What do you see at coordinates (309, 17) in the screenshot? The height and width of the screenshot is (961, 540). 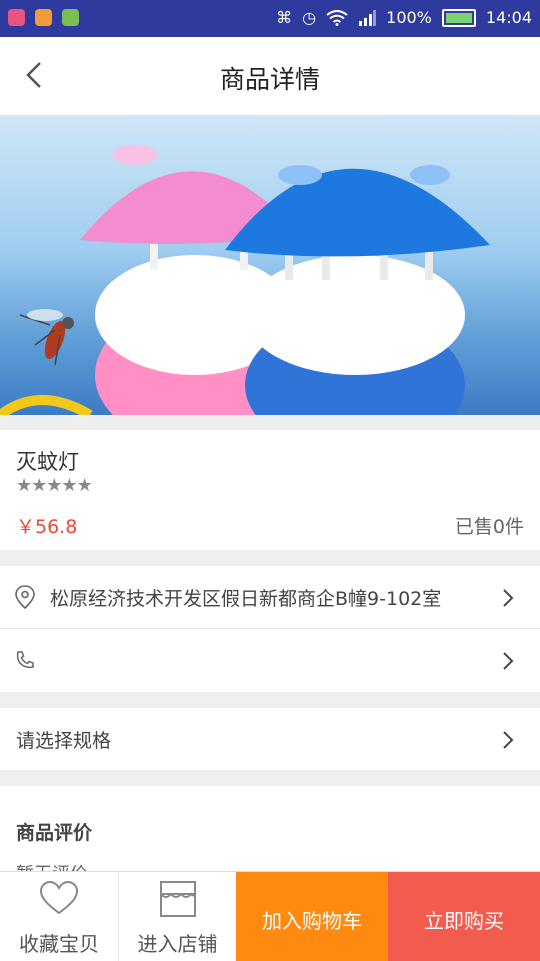 I see `alarm-icon: ◷` at bounding box center [309, 17].